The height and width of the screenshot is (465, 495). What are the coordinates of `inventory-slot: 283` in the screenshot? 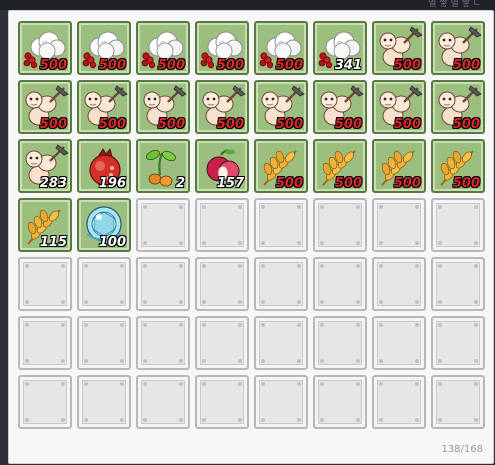 It's located at (45, 166).